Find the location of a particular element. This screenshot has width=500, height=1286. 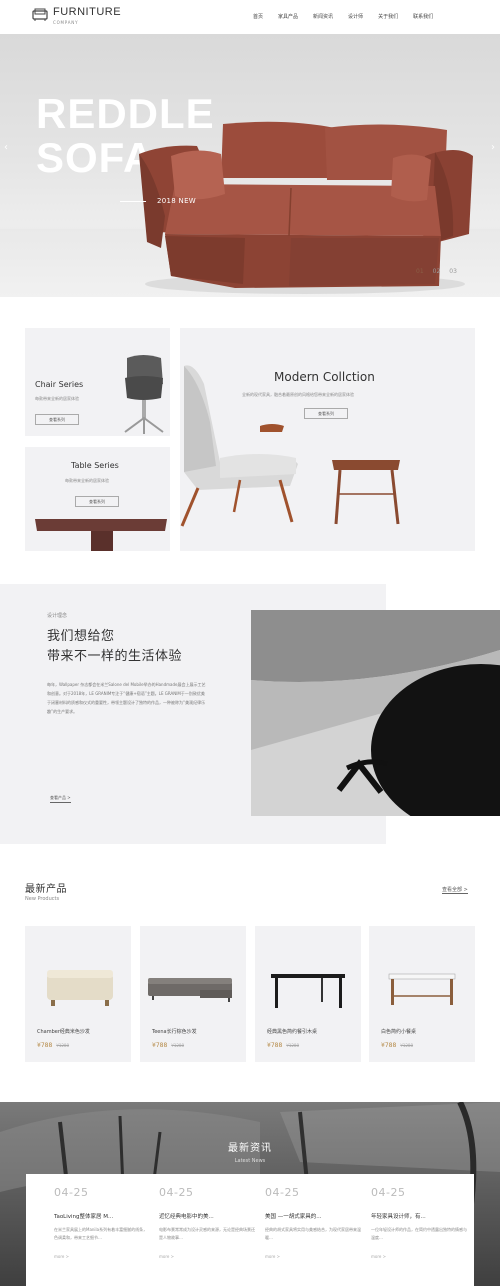

about-more-link: 查看产品 > is located at coordinates (60, 799).